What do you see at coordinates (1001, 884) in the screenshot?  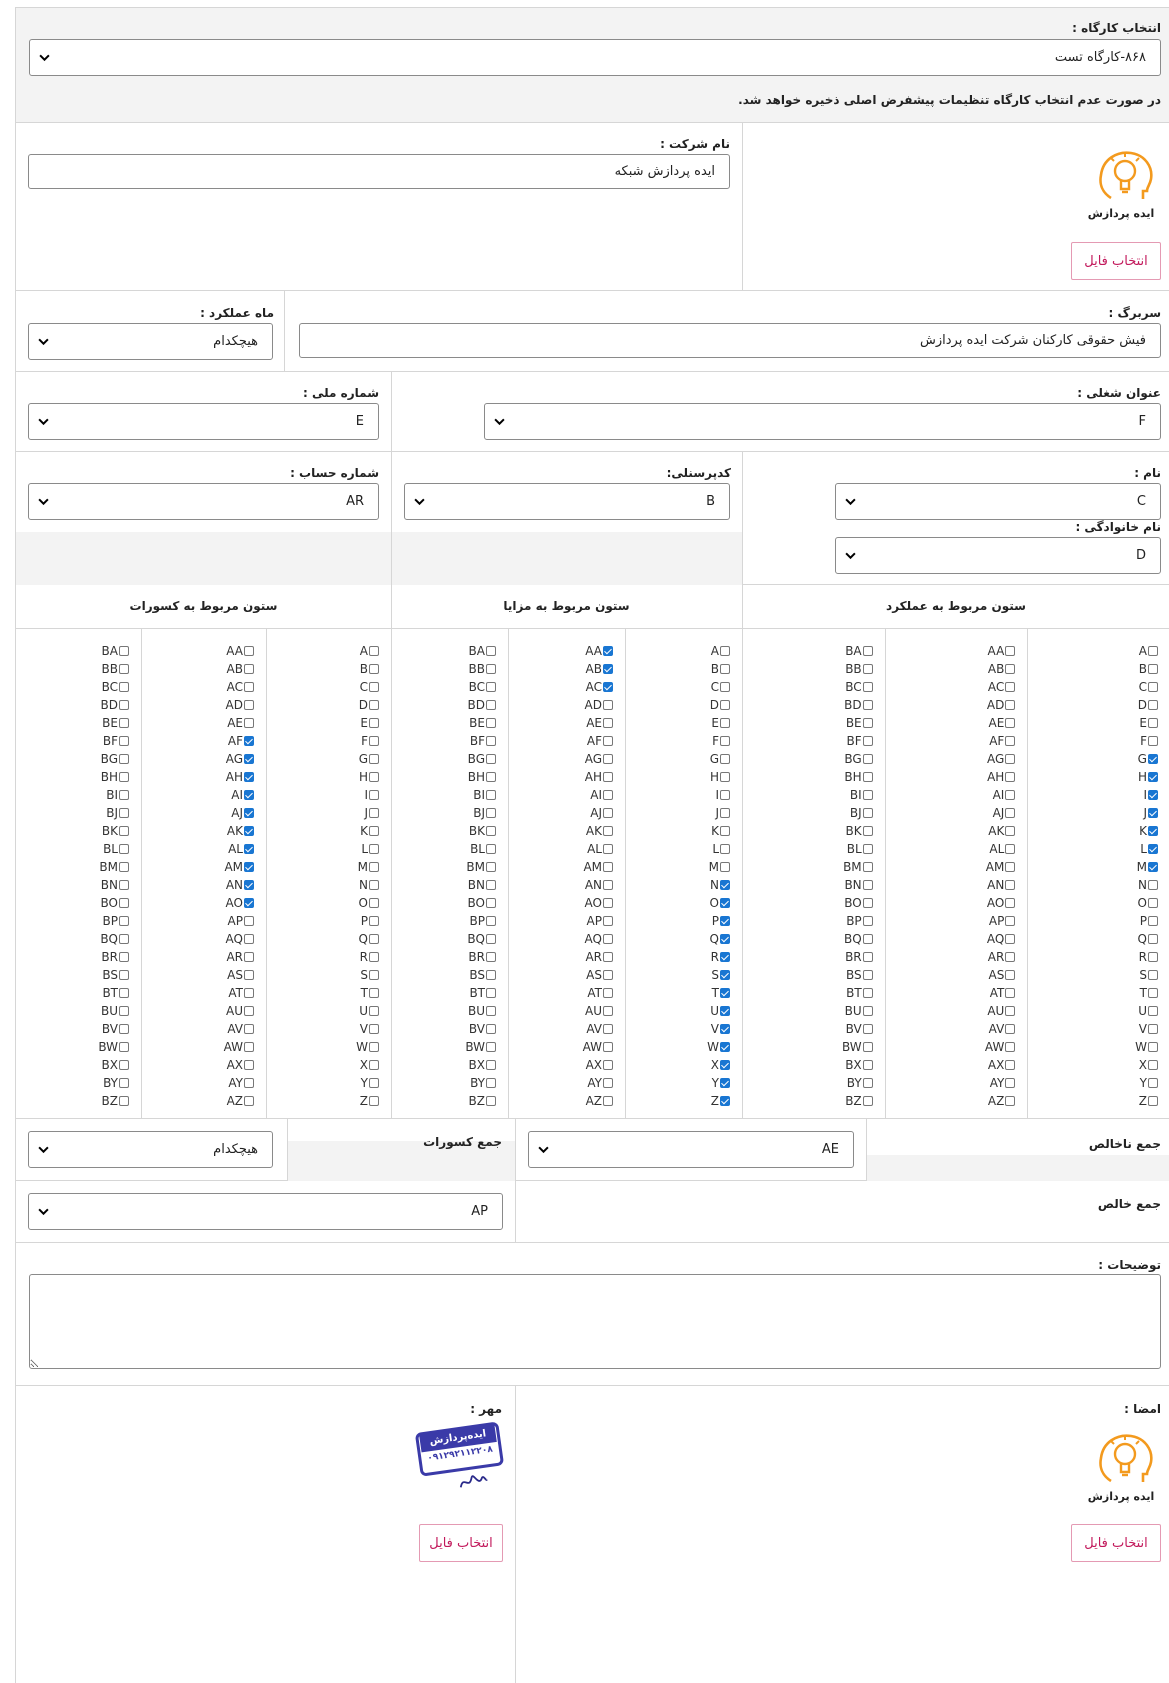 I see `performance-column-checkbox-AN: AN` at bounding box center [1001, 884].